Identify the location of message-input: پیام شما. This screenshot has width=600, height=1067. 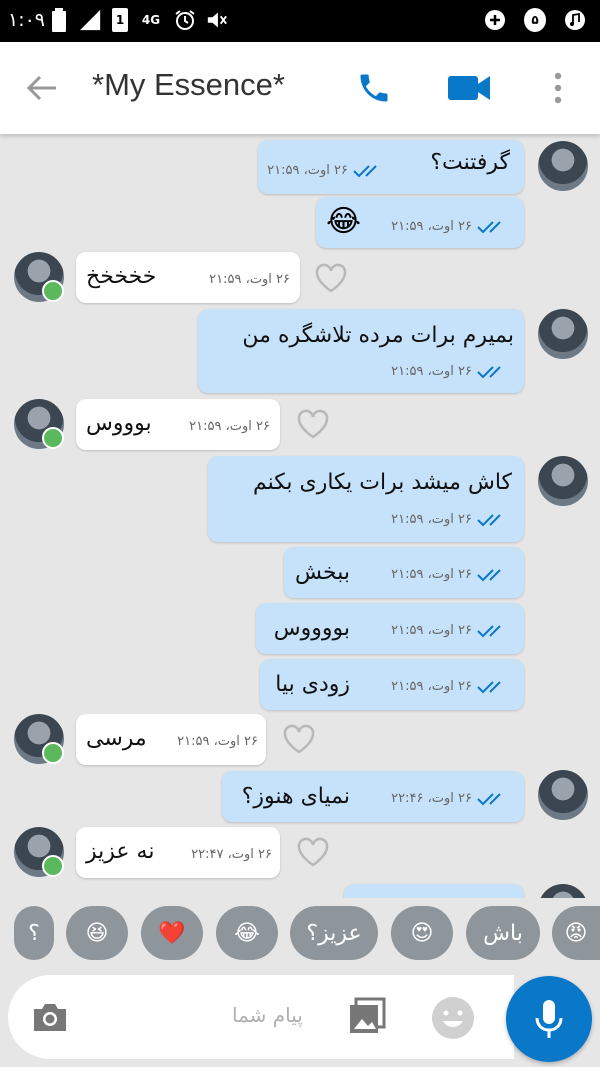
(267, 1015).